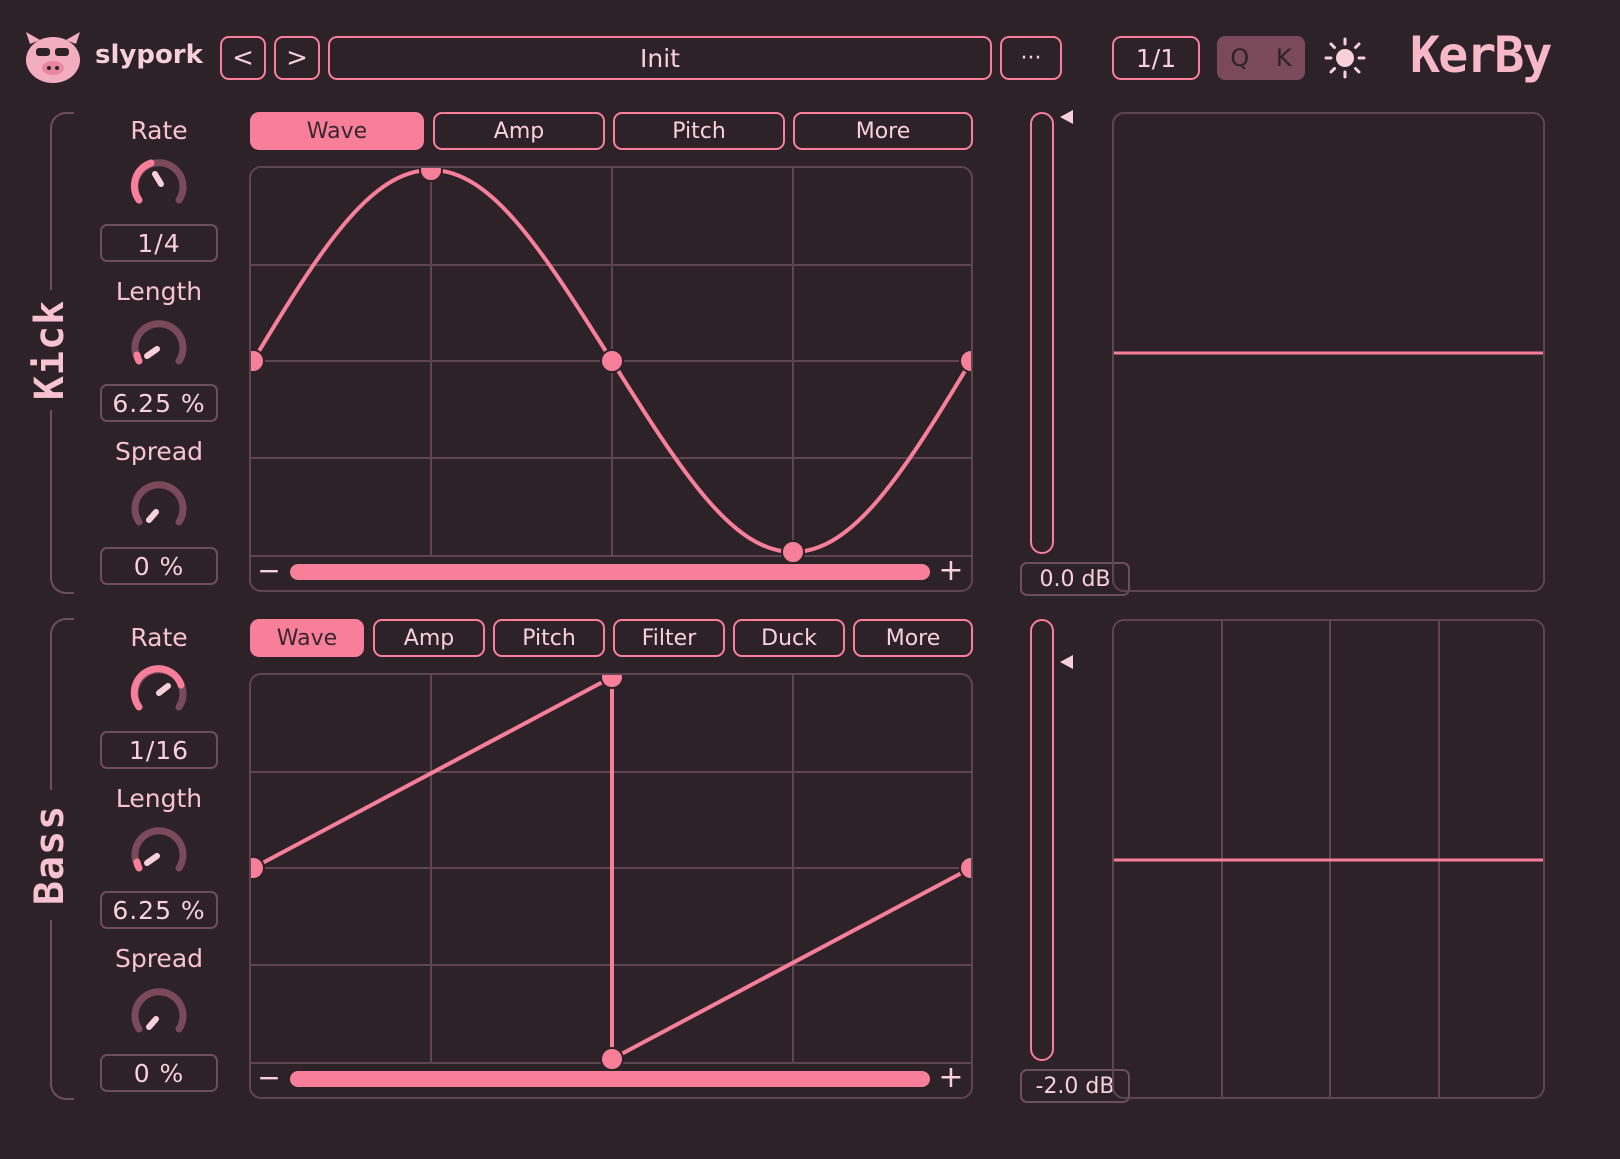 The image size is (1620, 1159). What do you see at coordinates (159, 1073) in the screenshot?
I see `bass-spread-value: 0 %` at bounding box center [159, 1073].